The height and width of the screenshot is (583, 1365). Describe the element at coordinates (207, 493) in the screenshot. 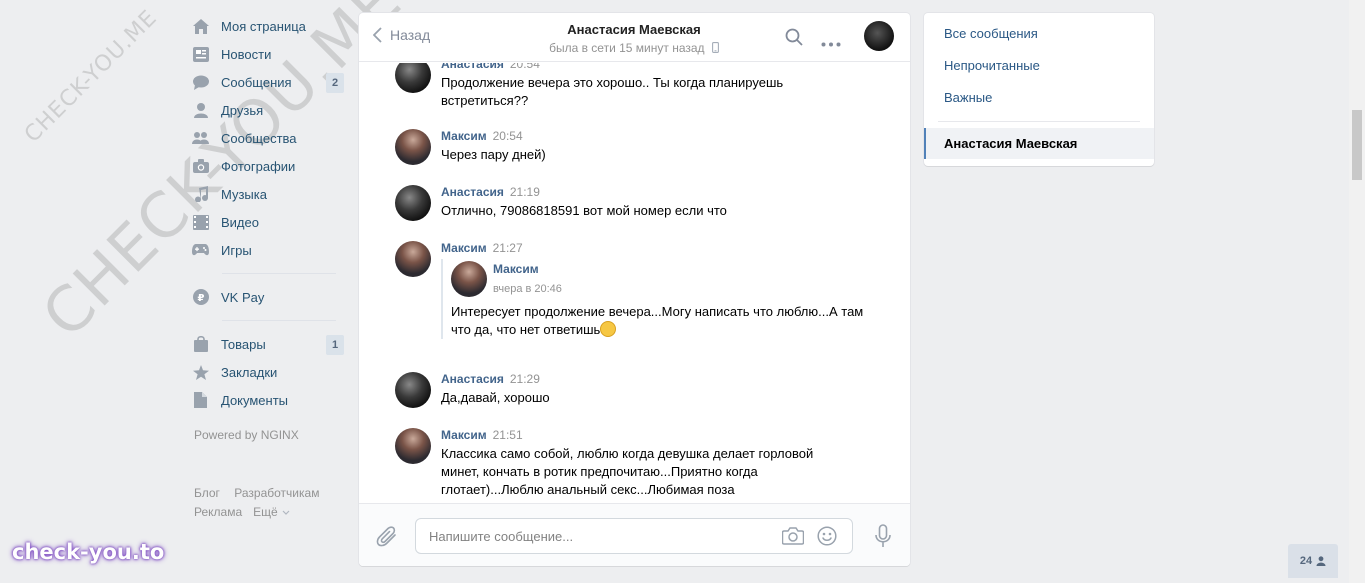

I see `footer-link-blog: Блог` at that location.